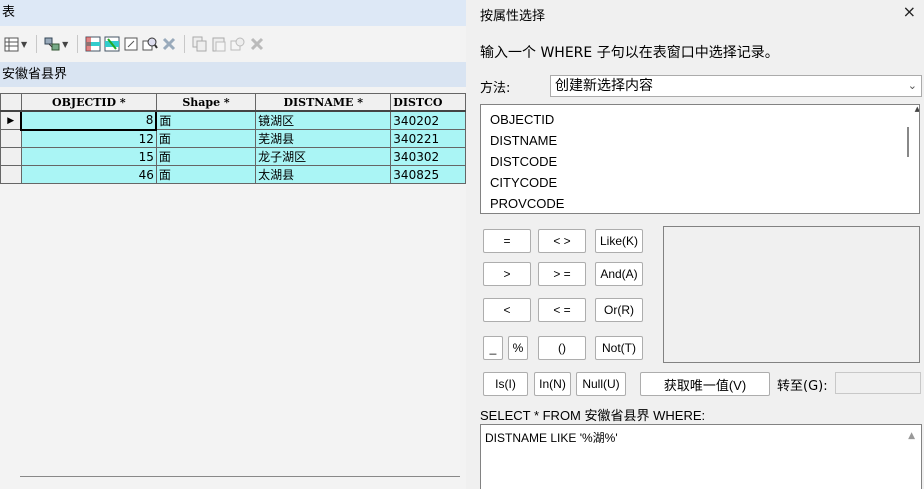 The image size is (924, 489). What do you see at coordinates (428, 102) in the screenshot?
I see `column-header-distcode: DISTCO` at bounding box center [428, 102].